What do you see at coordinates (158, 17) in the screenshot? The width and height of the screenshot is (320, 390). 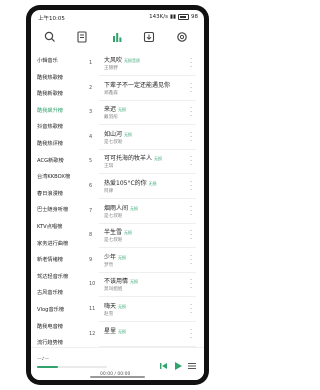 I see `network-speed: 143K/s` at bounding box center [158, 17].